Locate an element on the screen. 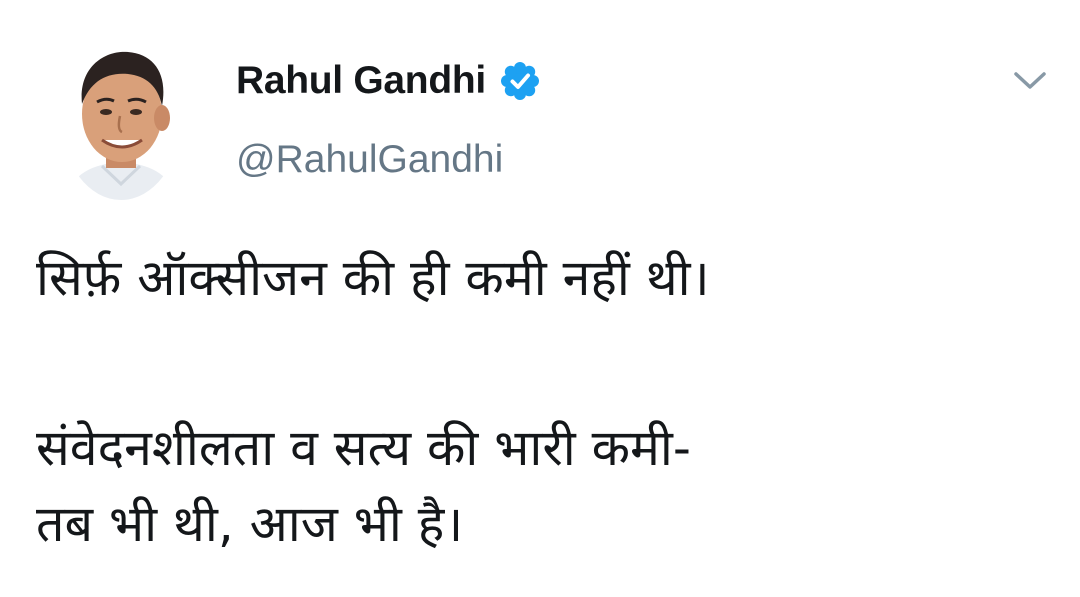 This screenshot has height=597, width=1080. tweet-paragraph-2-line-2: तब भी थी, आज भी है। is located at coordinates (250, 524).